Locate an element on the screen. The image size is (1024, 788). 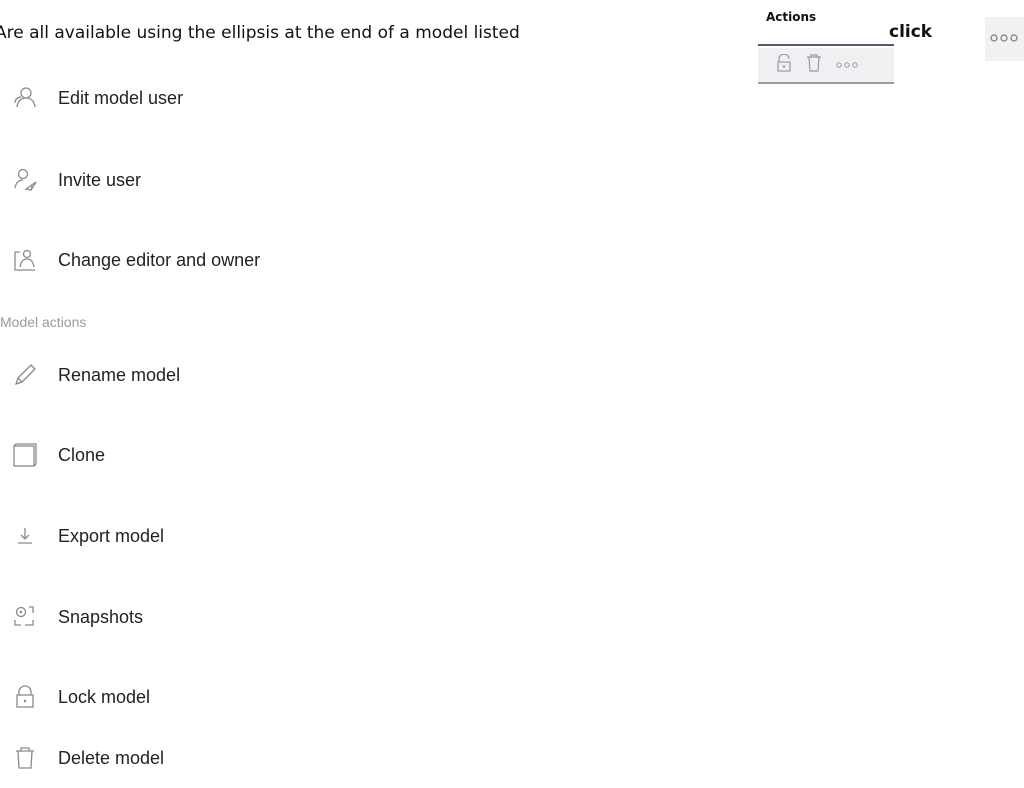
menu-item-snapshots: Snapshots is located at coordinates (71, 617).